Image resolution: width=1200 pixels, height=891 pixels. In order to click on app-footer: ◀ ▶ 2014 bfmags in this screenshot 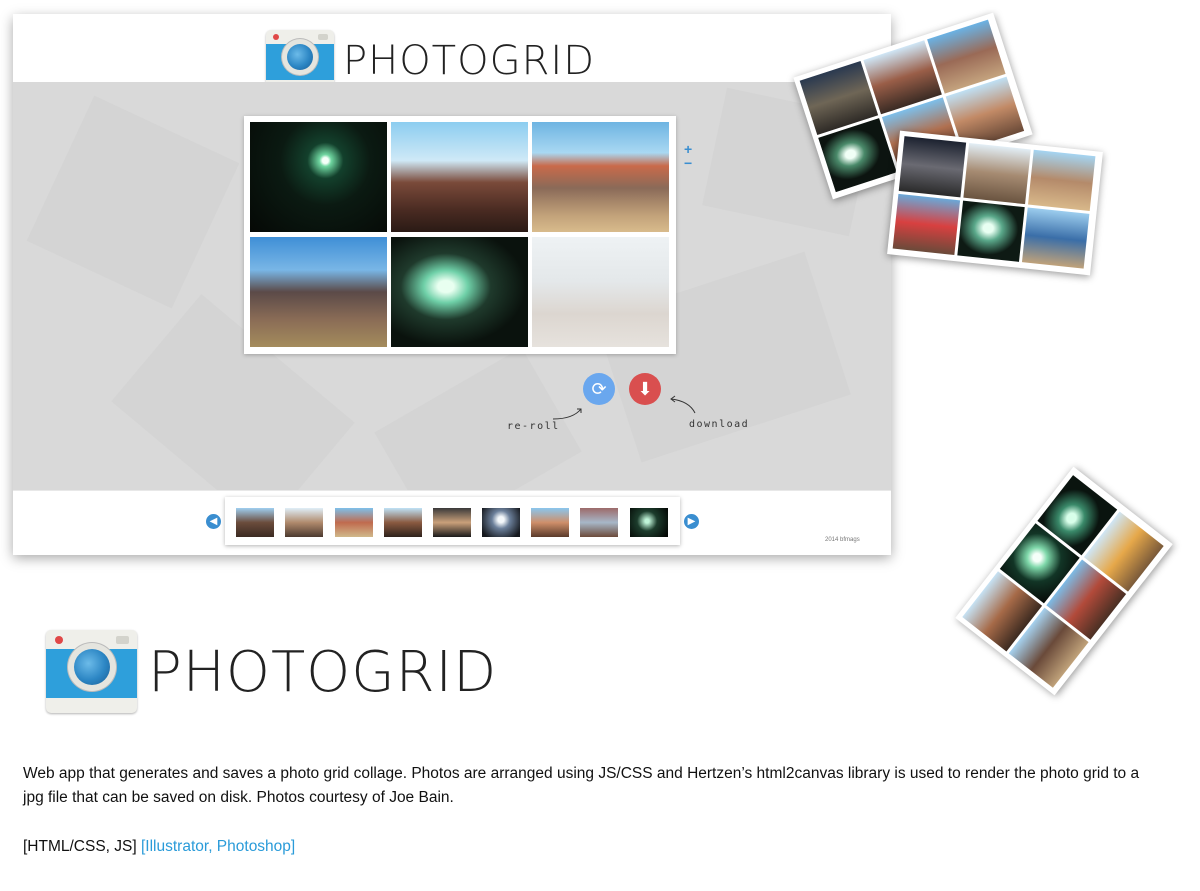, I will do `click(452, 522)`.